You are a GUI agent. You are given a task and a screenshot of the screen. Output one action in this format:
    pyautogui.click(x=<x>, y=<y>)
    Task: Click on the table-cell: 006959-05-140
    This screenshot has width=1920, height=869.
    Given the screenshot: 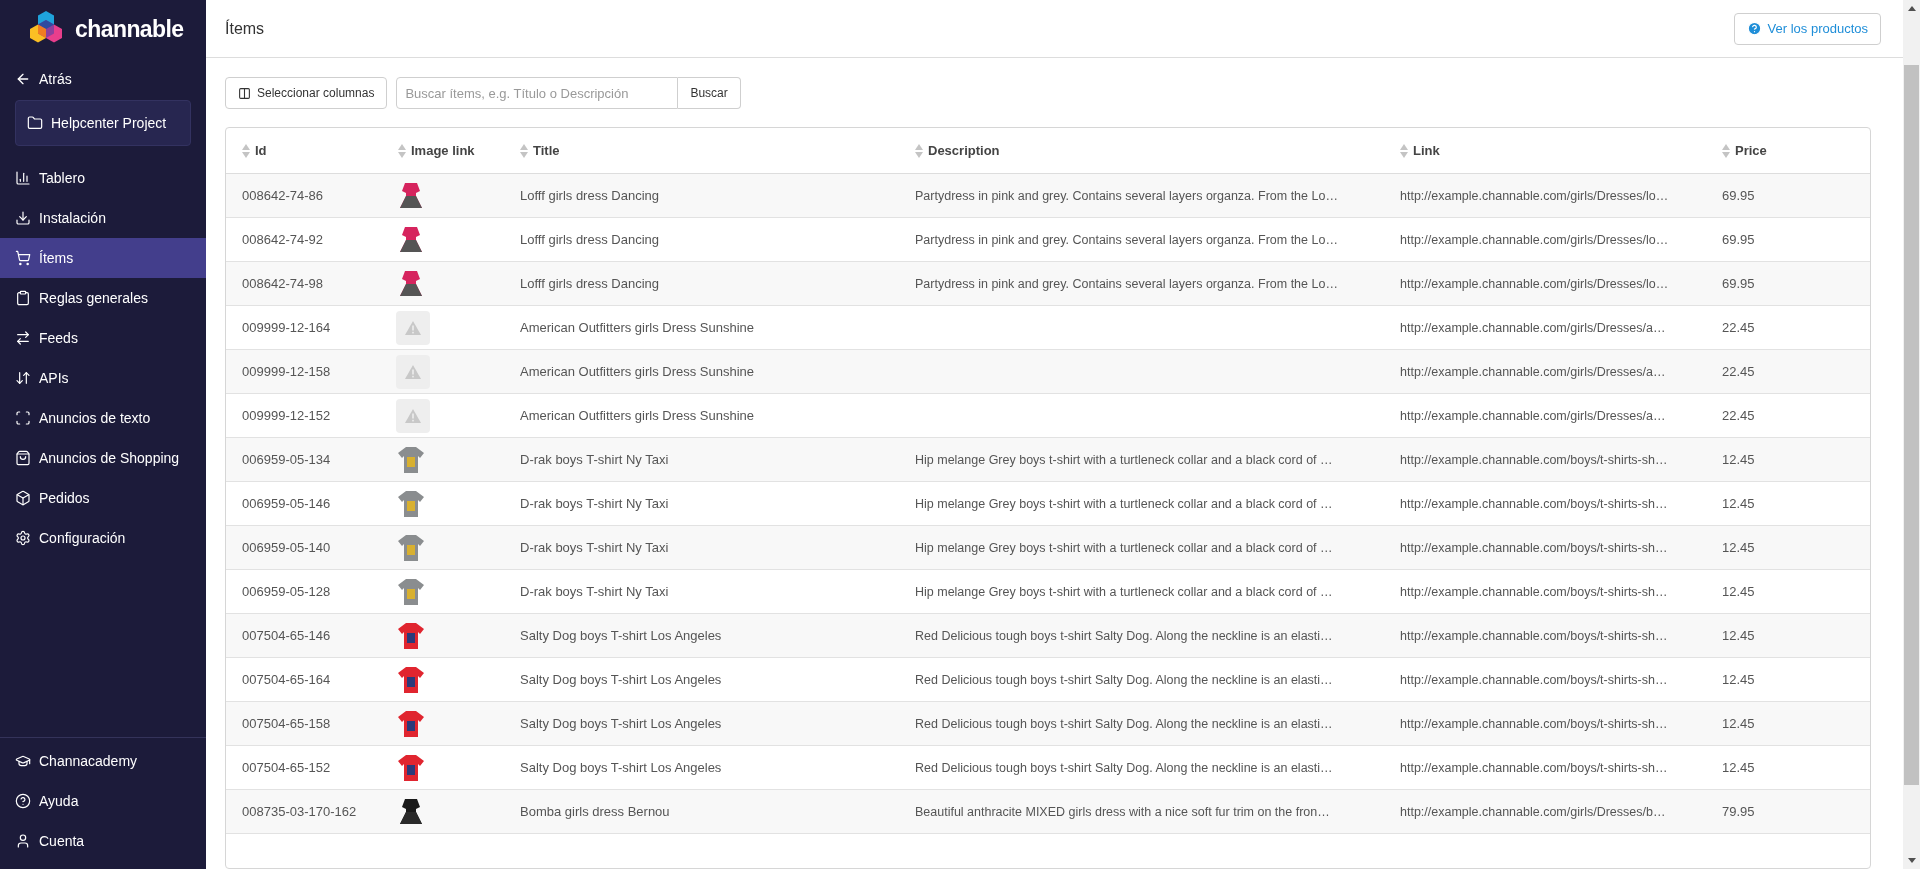 What is the action you would take?
    pyautogui.click(x=286, y=547)
    